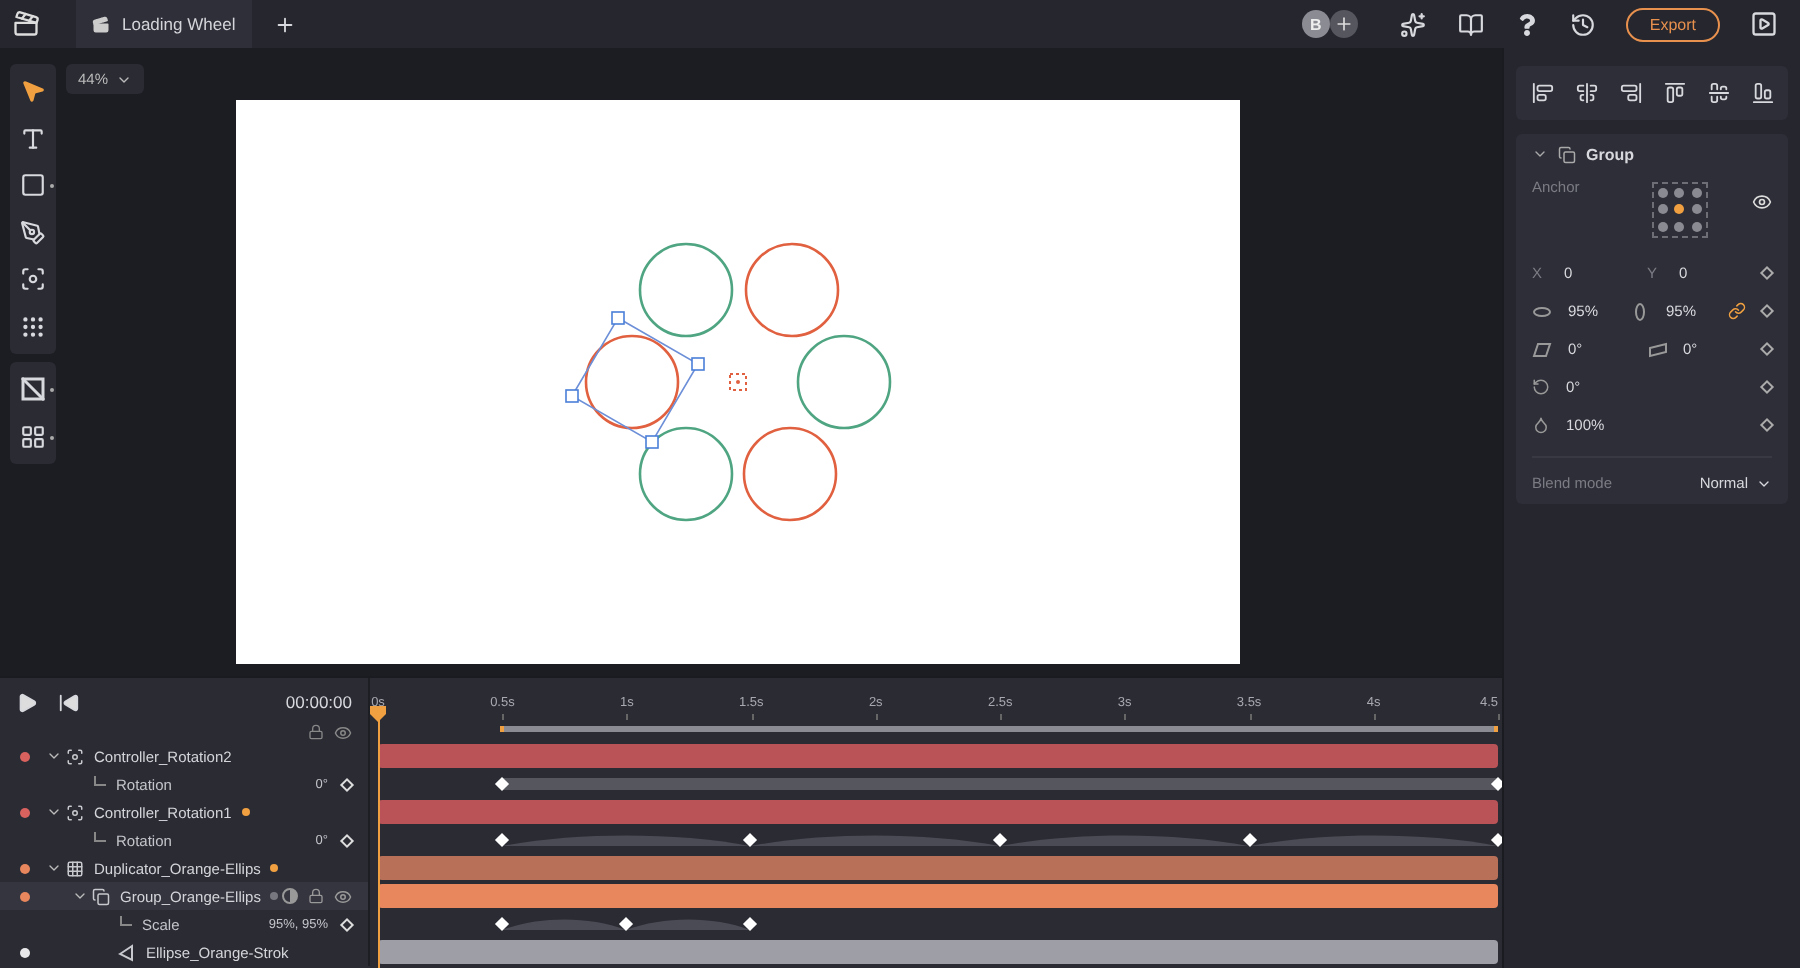 The width and height of the screenshot is (1800, 968). What do you see at coordinates (1610, 154) in the screenshot?
I see `panel-title: Group` at bounding box center [1610, 154].